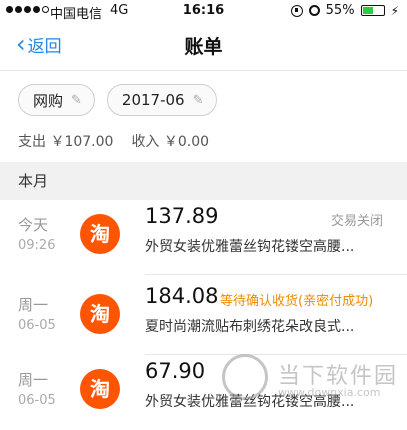 The image size is (407, 430). What do you see at coordinates (203, 12) in the screenshot?
I see `status-bar: 中国电信 4G 16:16 55% ⚡` at bounding box center [203, 12].